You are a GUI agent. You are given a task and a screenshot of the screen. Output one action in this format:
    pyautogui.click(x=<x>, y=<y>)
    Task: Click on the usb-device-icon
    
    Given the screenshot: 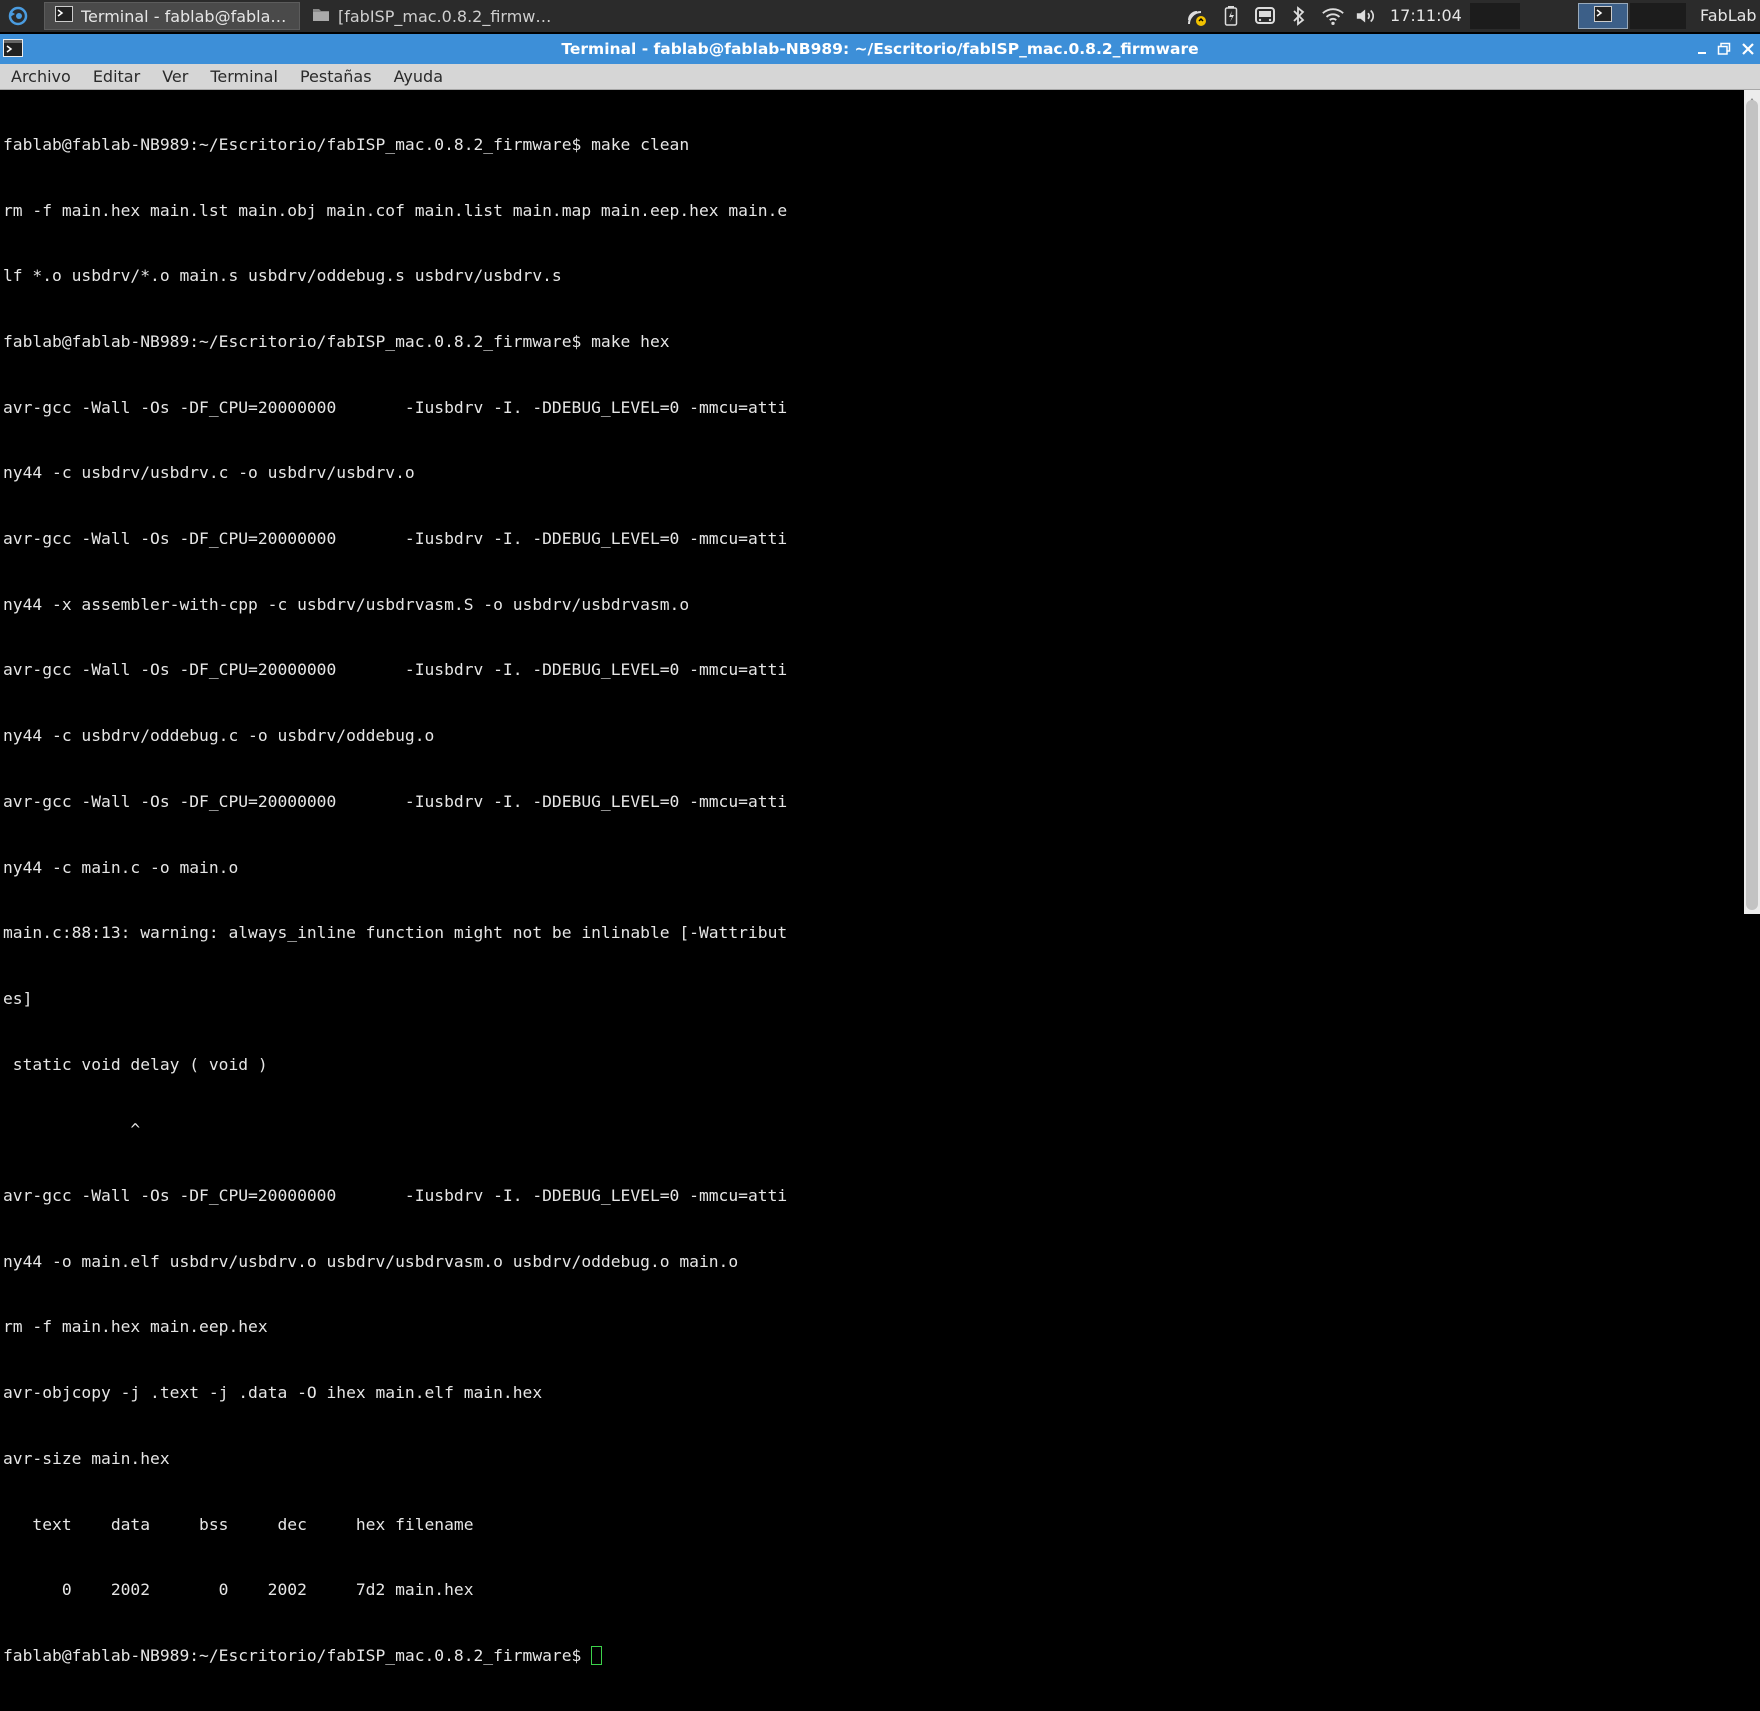 What is the action you would take?
    pyautogui.click(x=1265, y=16)
    